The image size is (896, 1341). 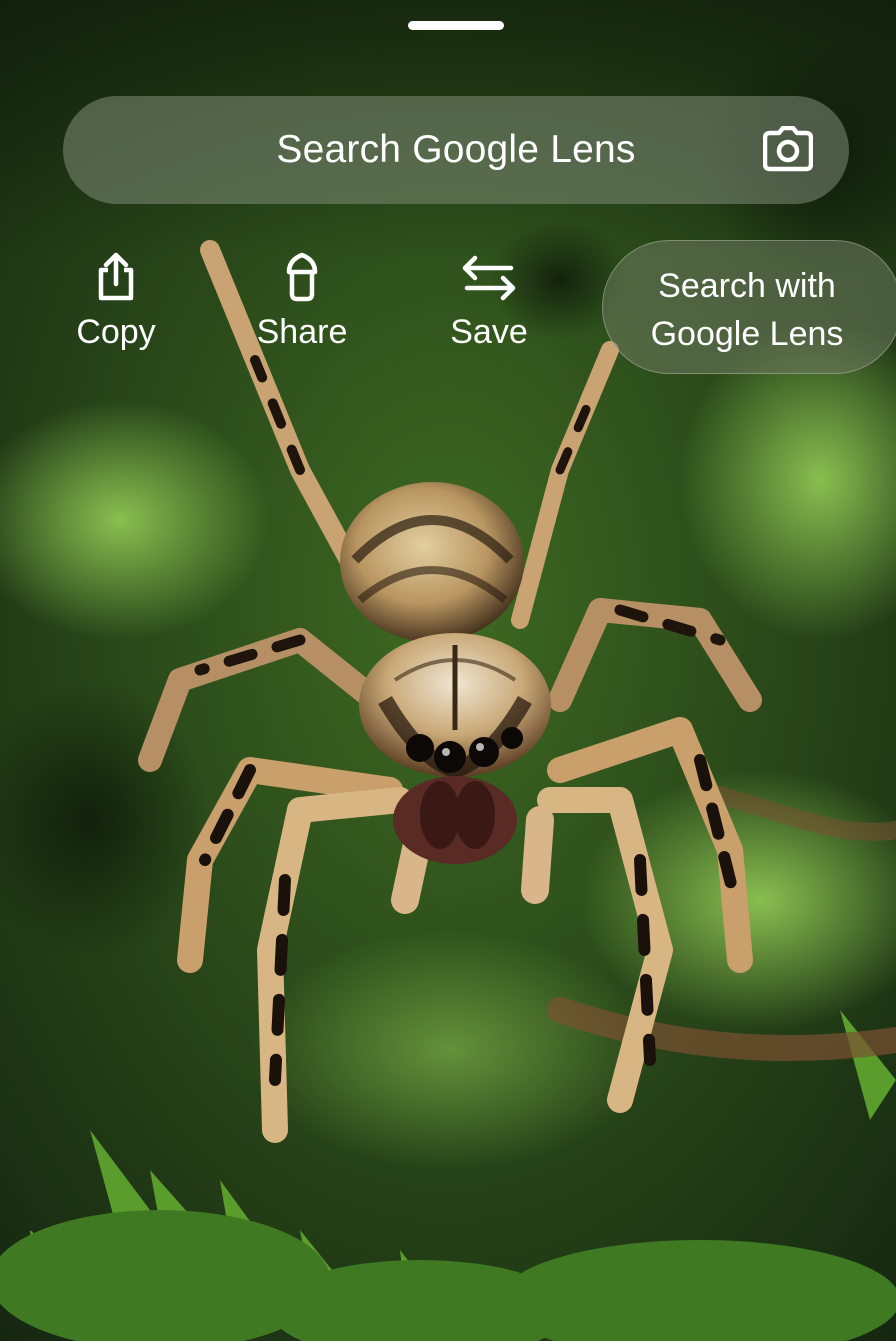 What do you see at coordinates (116, 307) in the screenshot?
I see `copy-button: Copy` at bounding box center [116, 307].